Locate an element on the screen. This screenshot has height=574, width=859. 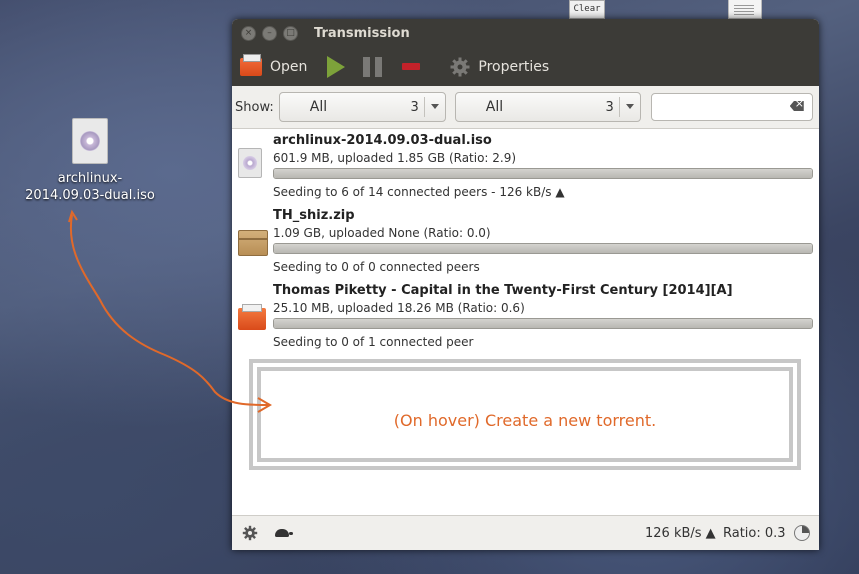
clear-search-icon is located at coordinates (796, 106).